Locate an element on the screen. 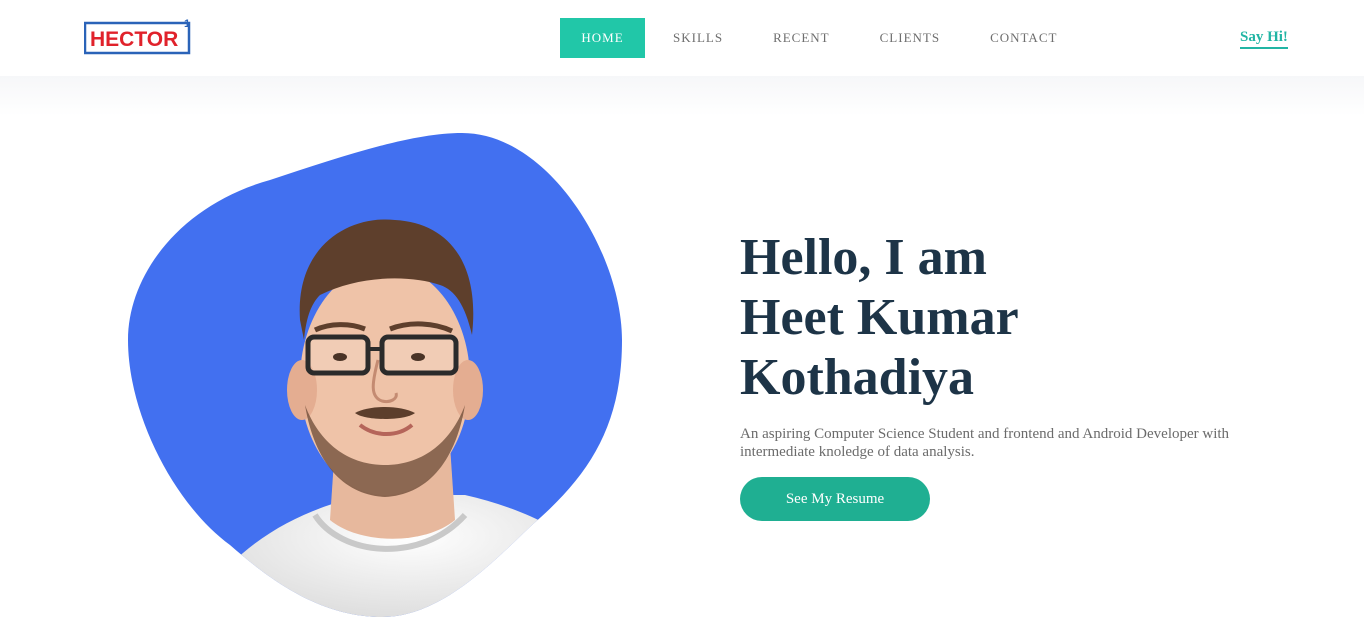  hero-title-line: Kothadiya is located at coordinates (857, 377).